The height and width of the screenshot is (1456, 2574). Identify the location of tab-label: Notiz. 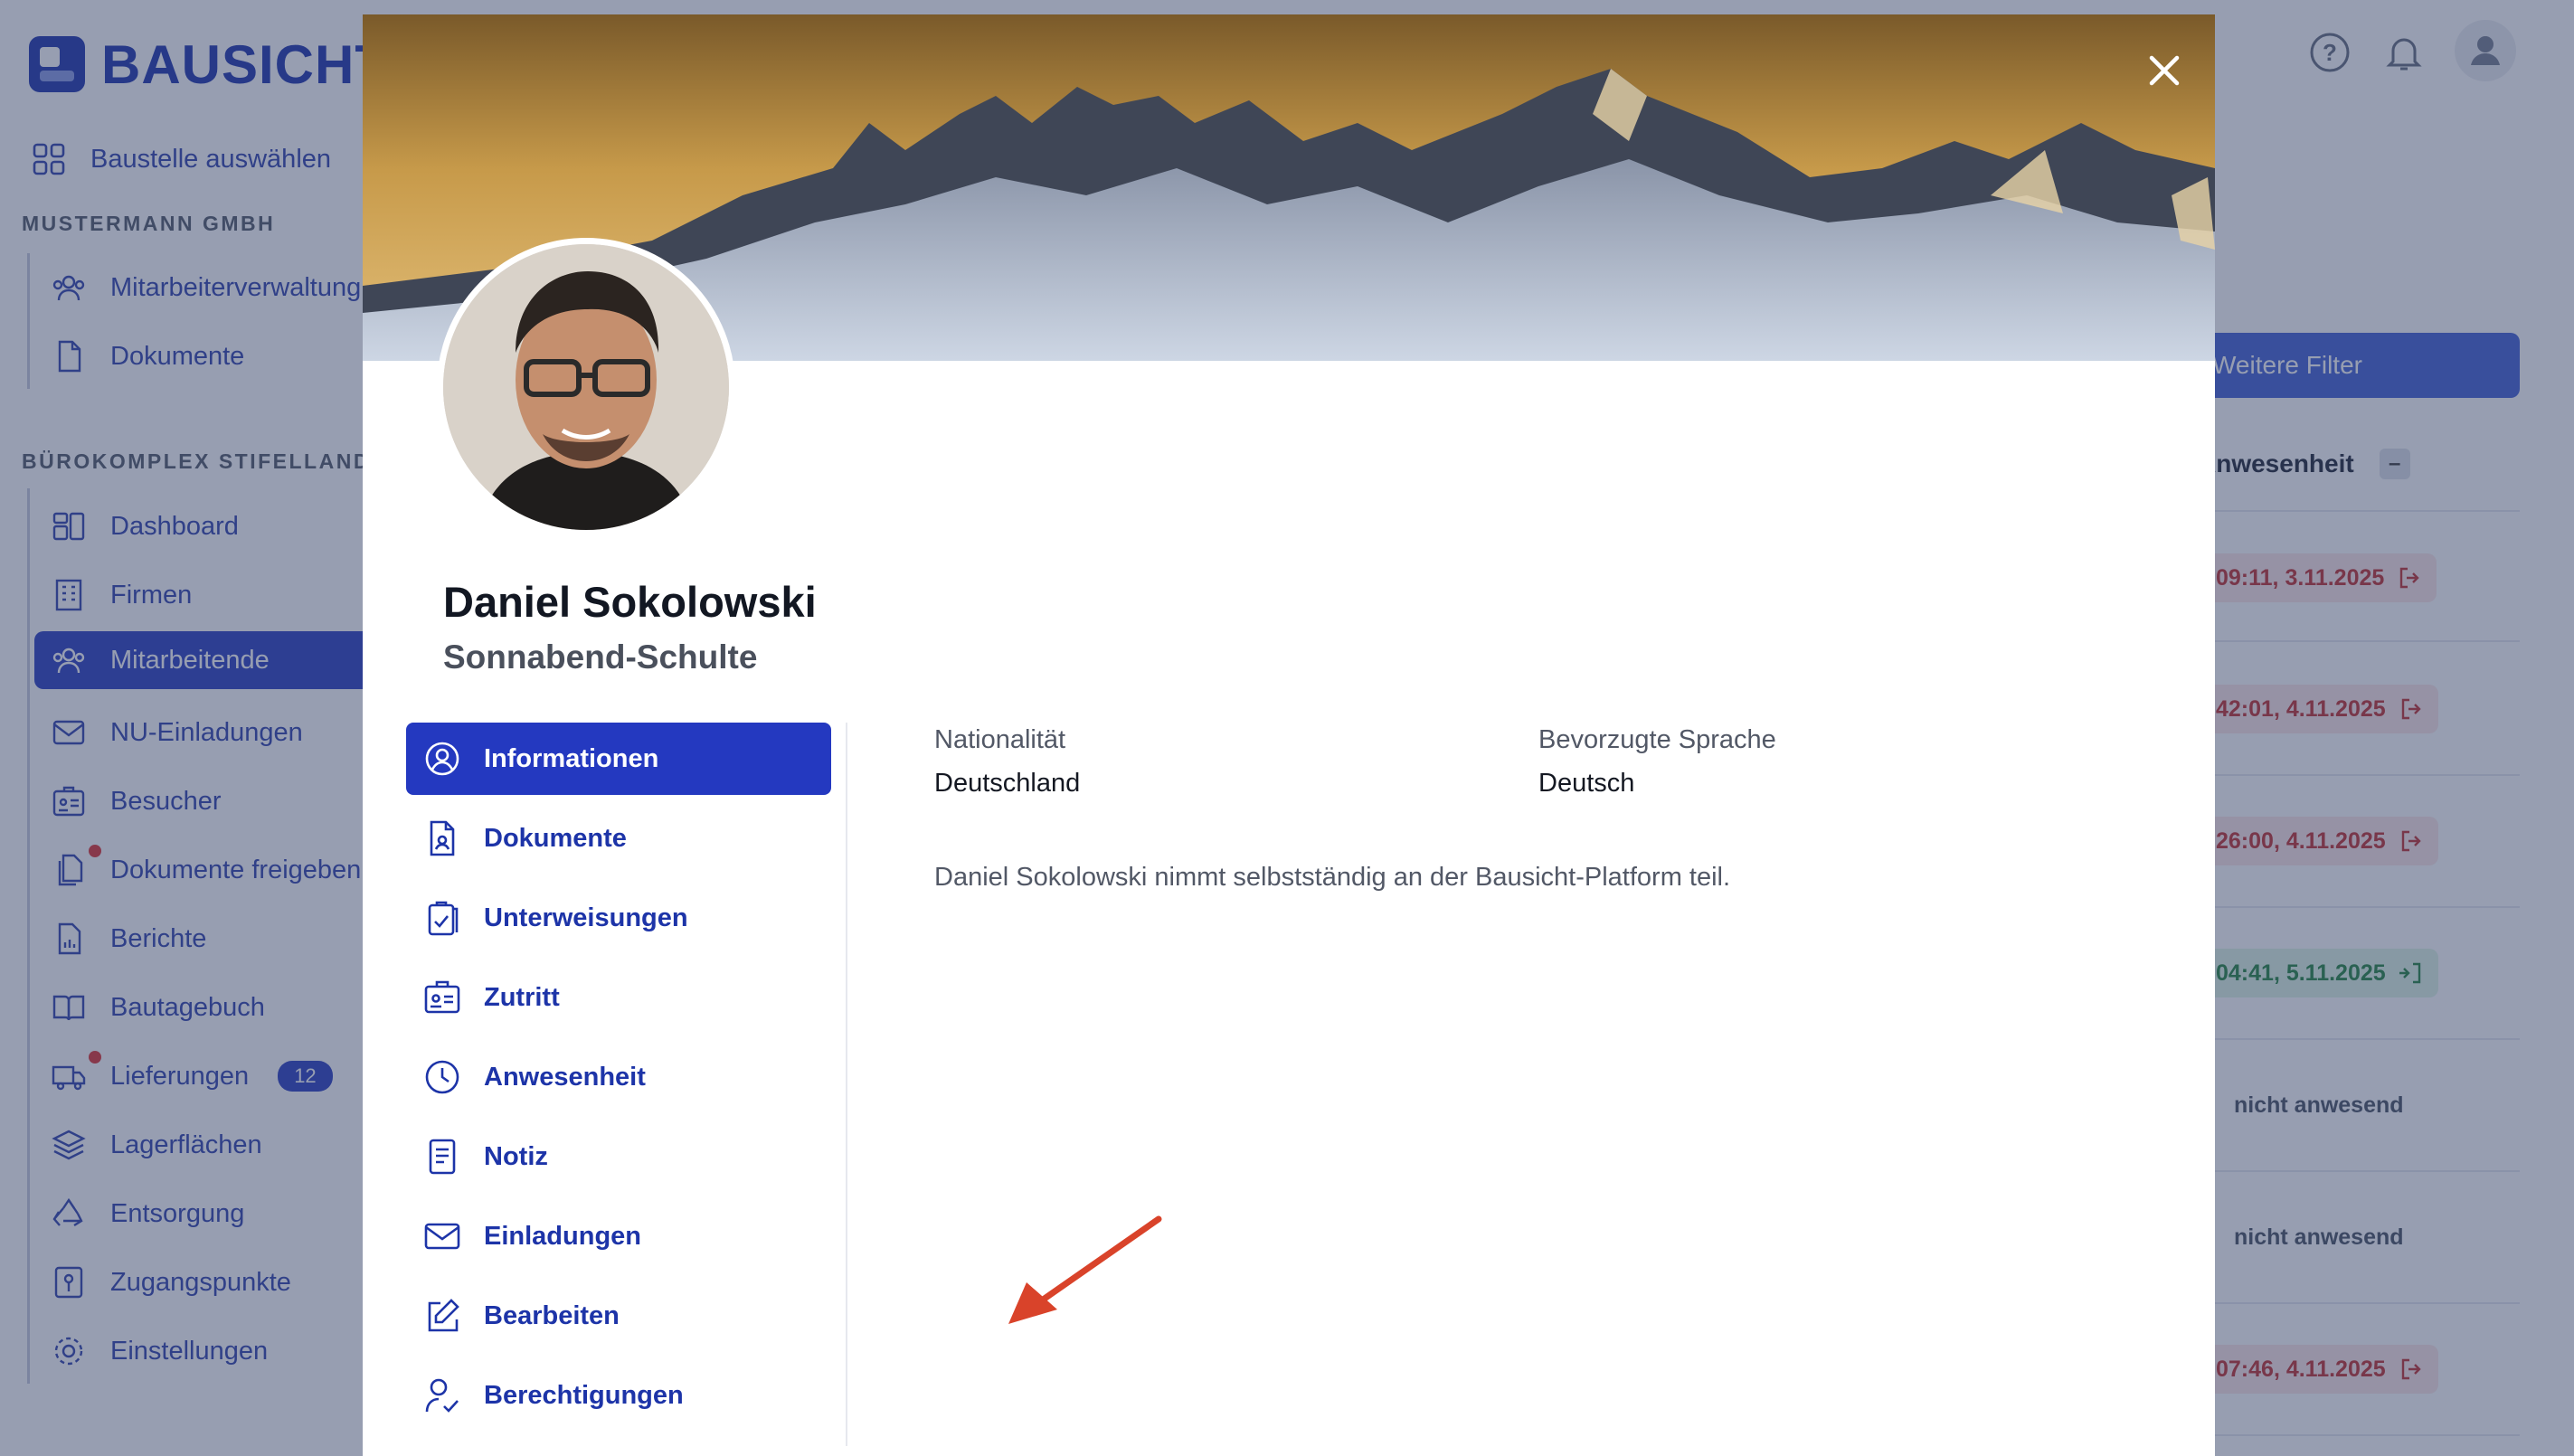
(516, 1156).